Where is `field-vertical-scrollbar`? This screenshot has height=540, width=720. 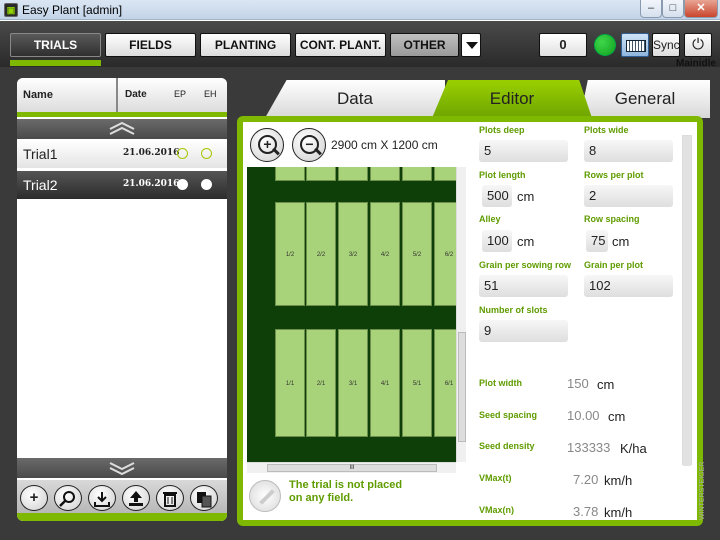
field-vertical-scrollbar is located at coordinates (461, 314).